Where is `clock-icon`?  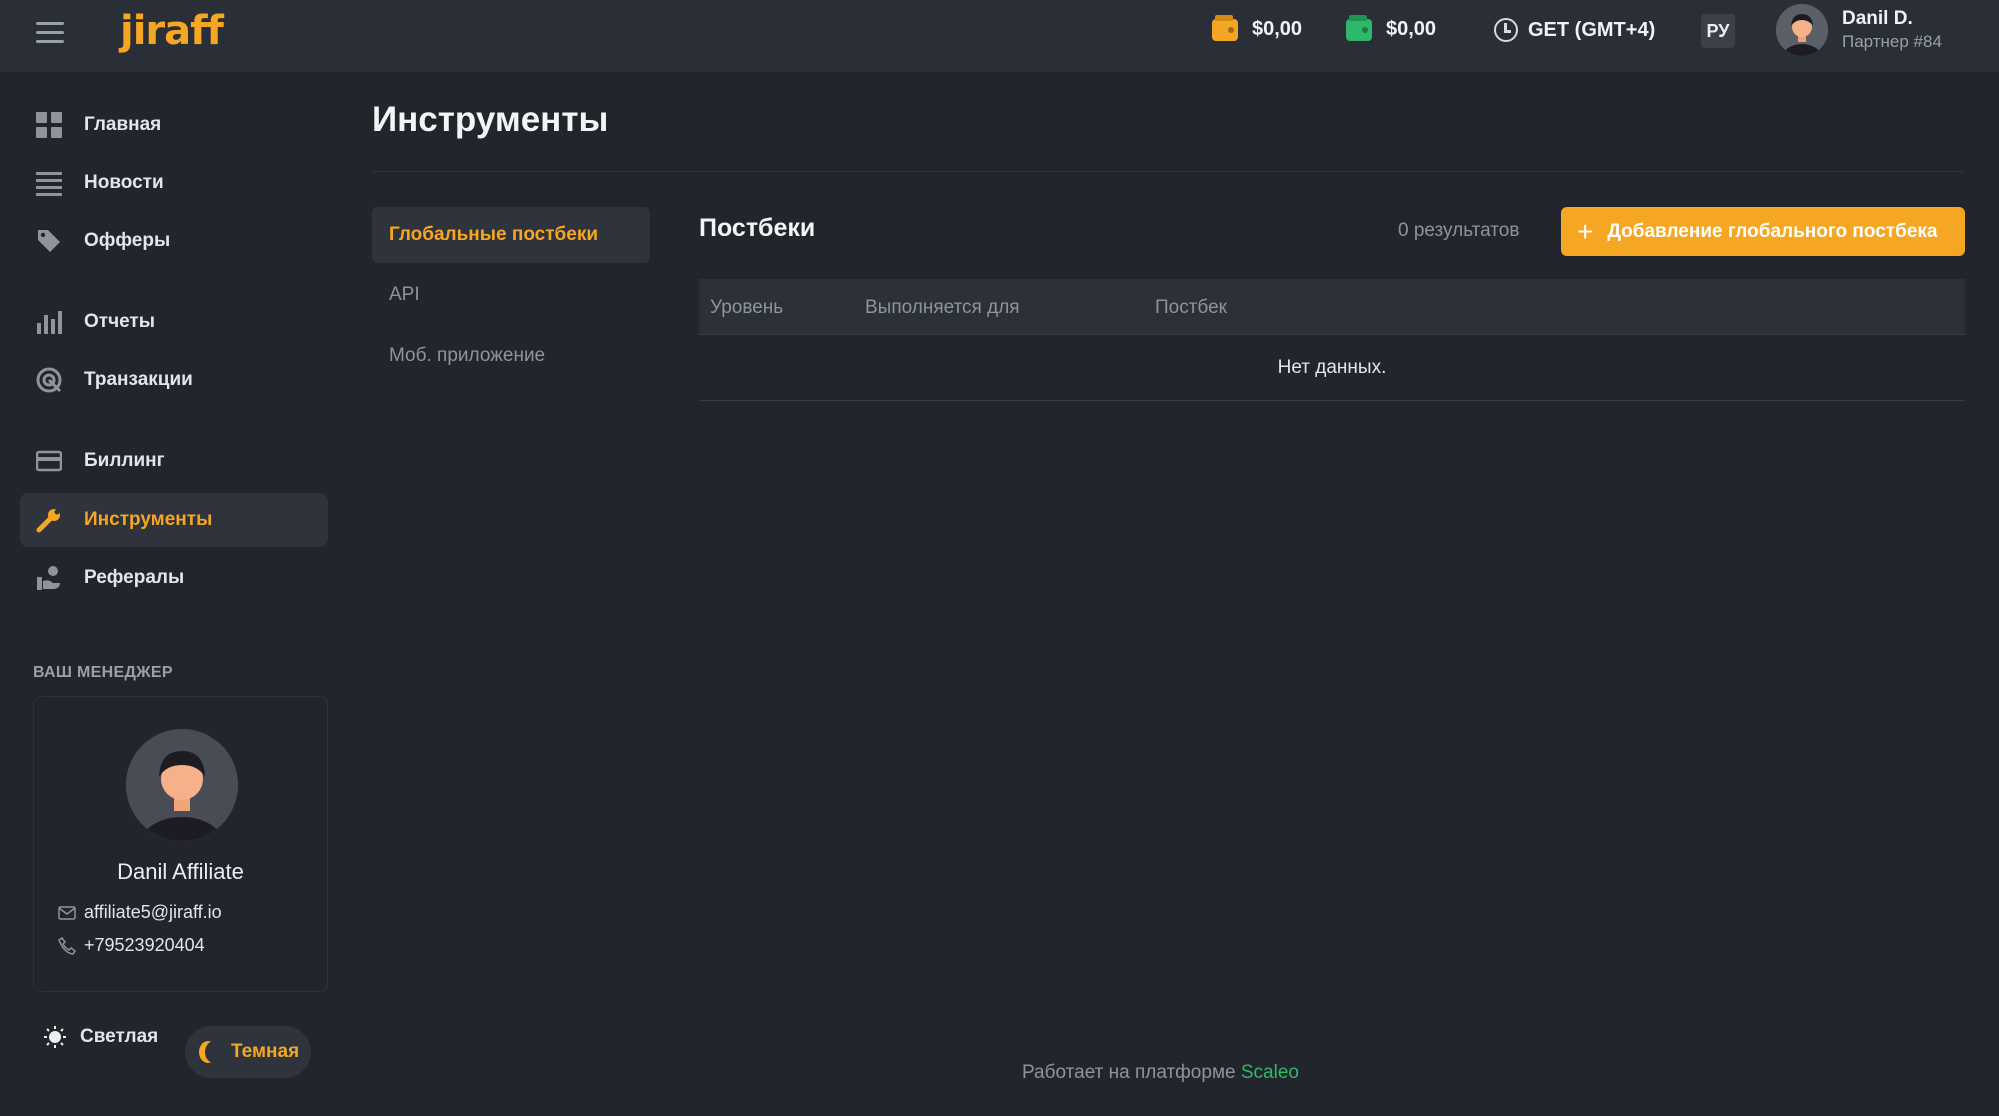 clock-icon is located at coordinates (1506, 30).